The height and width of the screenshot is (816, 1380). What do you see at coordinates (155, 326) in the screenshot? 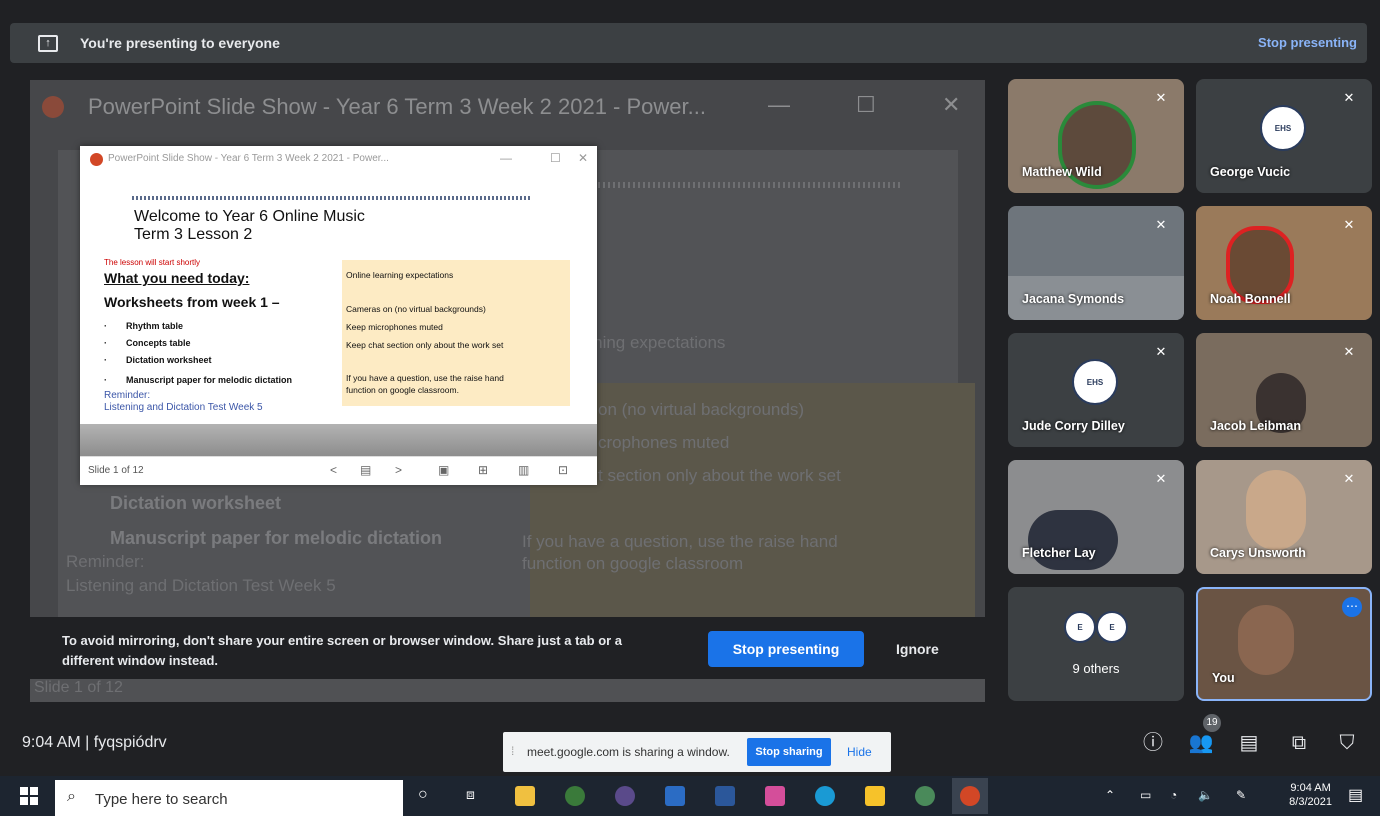
I see `slide-list-item-label: Rhythm table` at bounding box center [155, 326].